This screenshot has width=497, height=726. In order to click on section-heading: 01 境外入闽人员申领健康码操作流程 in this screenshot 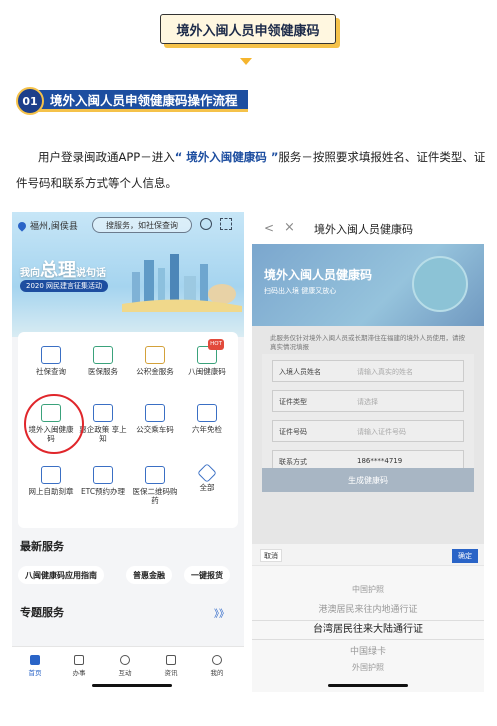, I will do `click(132, 101)`.